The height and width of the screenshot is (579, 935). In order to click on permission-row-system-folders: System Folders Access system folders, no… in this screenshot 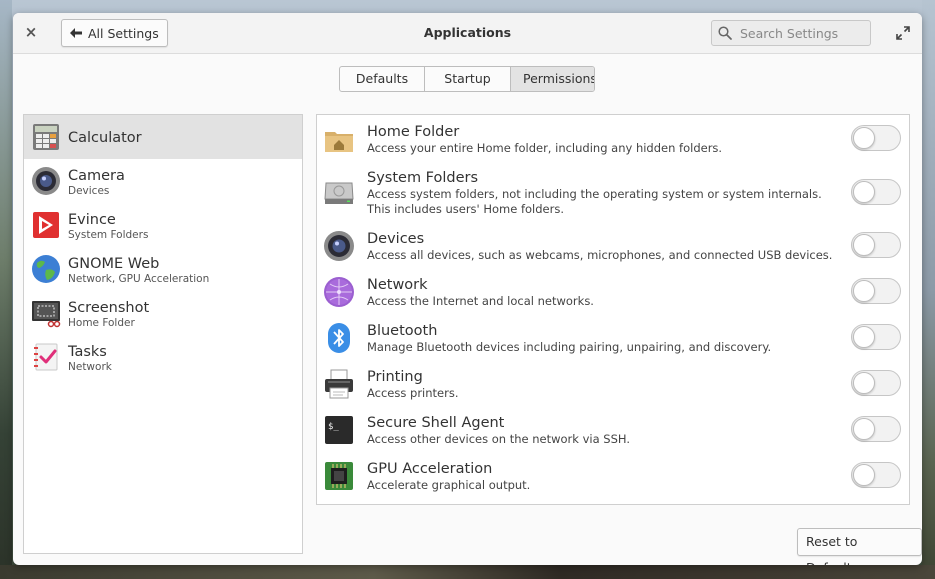, I will do `click(613, 194)`.